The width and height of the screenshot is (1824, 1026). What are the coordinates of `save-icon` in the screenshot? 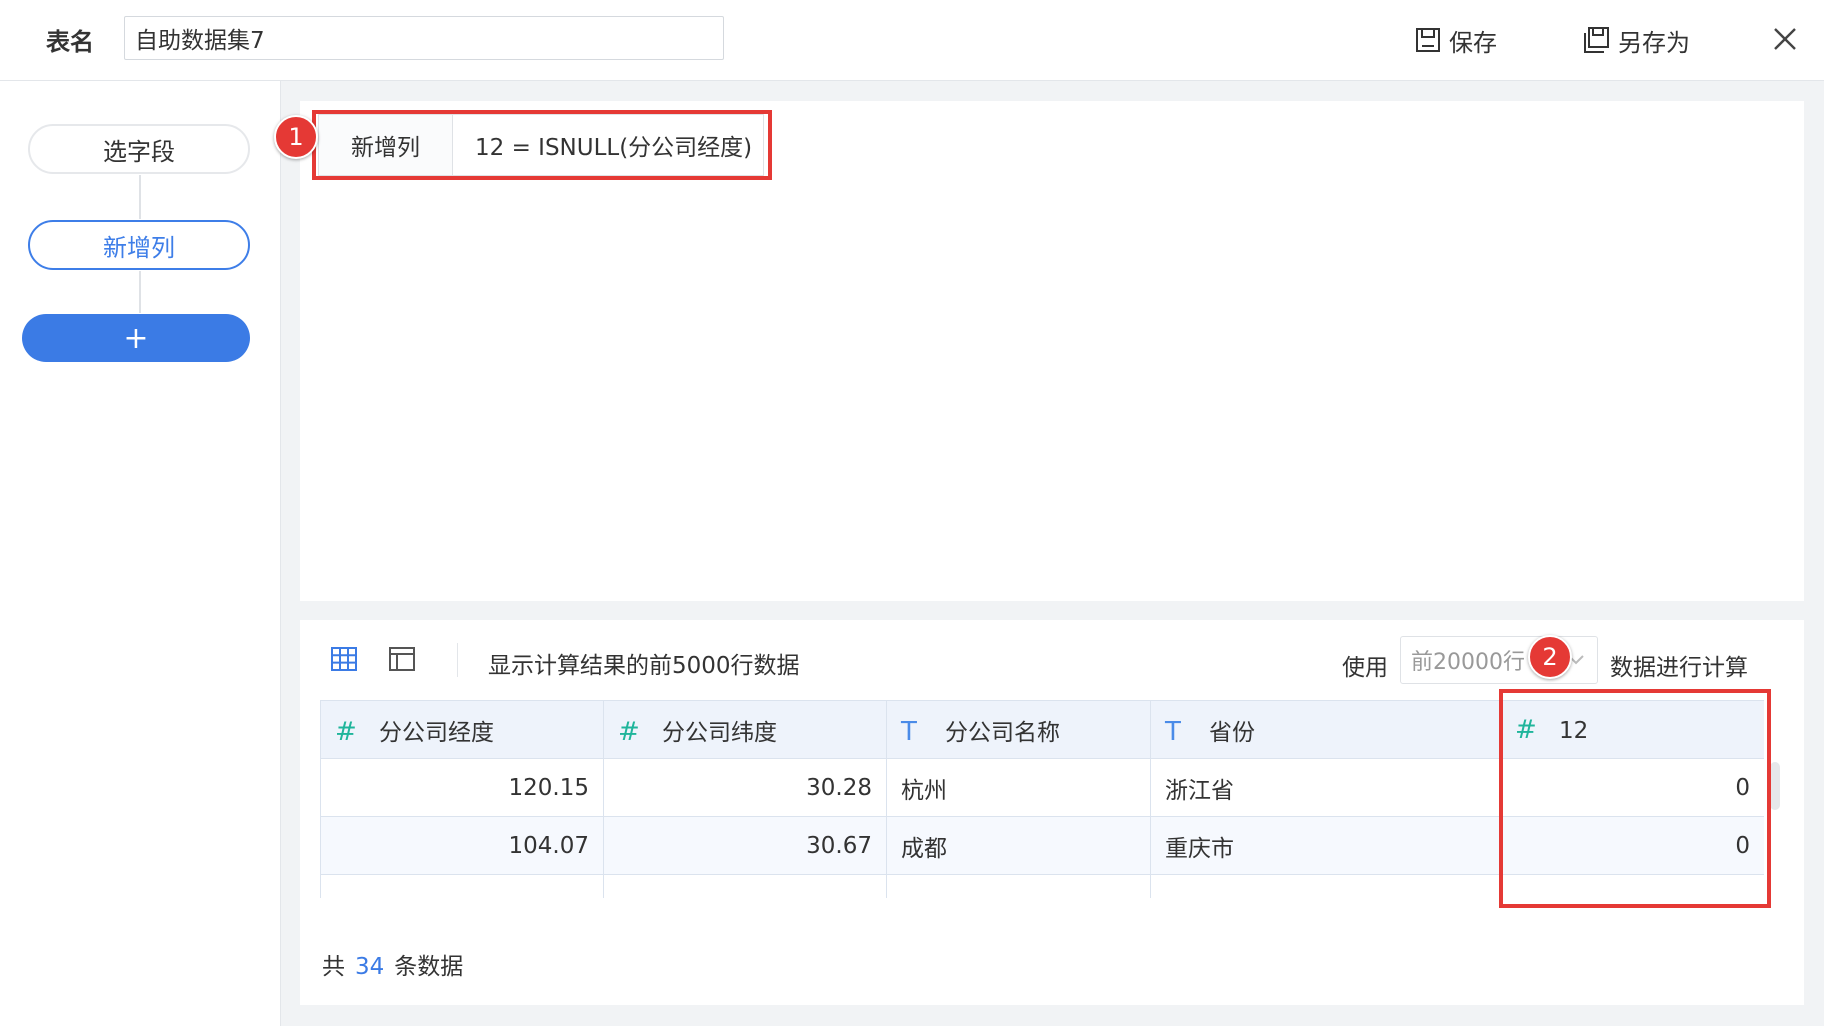 It's located at (1428, 40).